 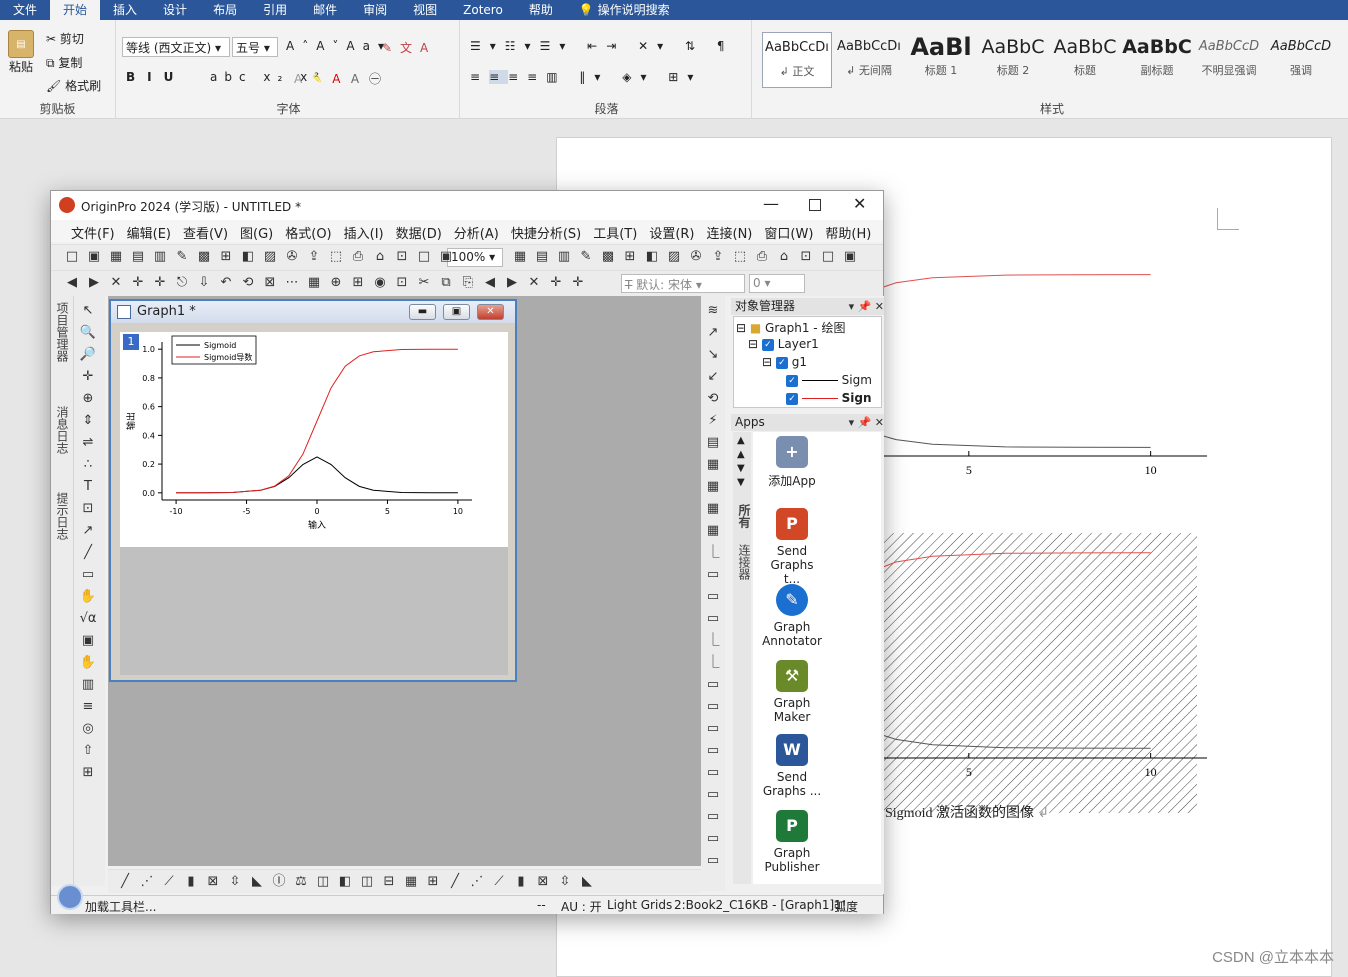 I want to click on format-painter-button: 🖌 格式刷, so click(x=73, y=85).